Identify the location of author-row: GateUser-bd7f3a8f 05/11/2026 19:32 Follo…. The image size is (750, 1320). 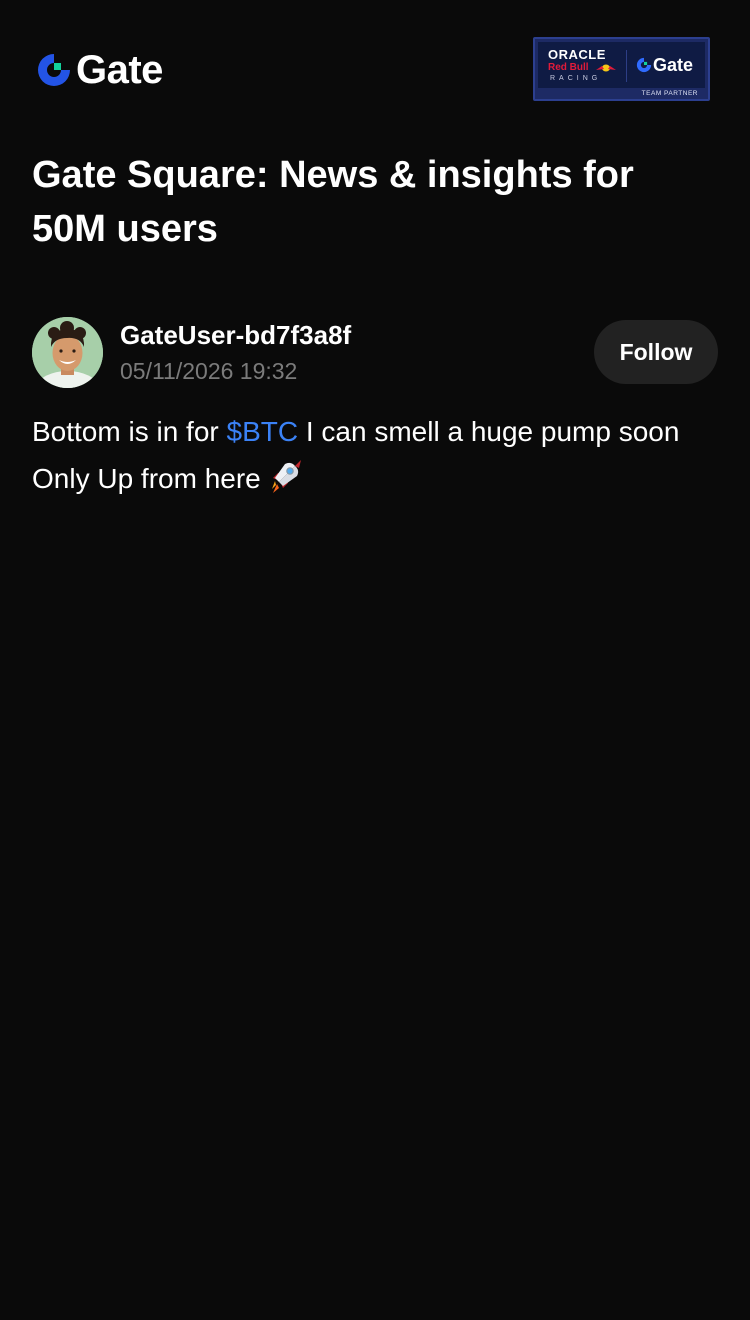
(375, 352).